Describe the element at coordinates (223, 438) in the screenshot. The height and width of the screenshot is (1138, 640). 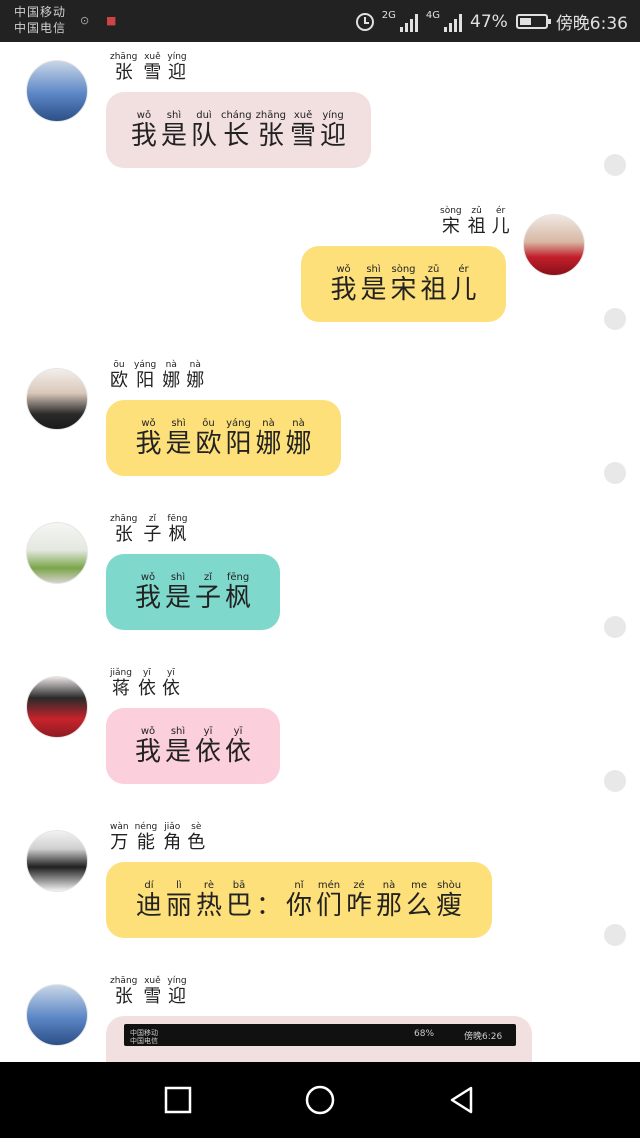
I see `message-bubble: wǒ 我 shì 是 ōu 欧 yáng 阳 nà 娜 nà 娜` at that location.